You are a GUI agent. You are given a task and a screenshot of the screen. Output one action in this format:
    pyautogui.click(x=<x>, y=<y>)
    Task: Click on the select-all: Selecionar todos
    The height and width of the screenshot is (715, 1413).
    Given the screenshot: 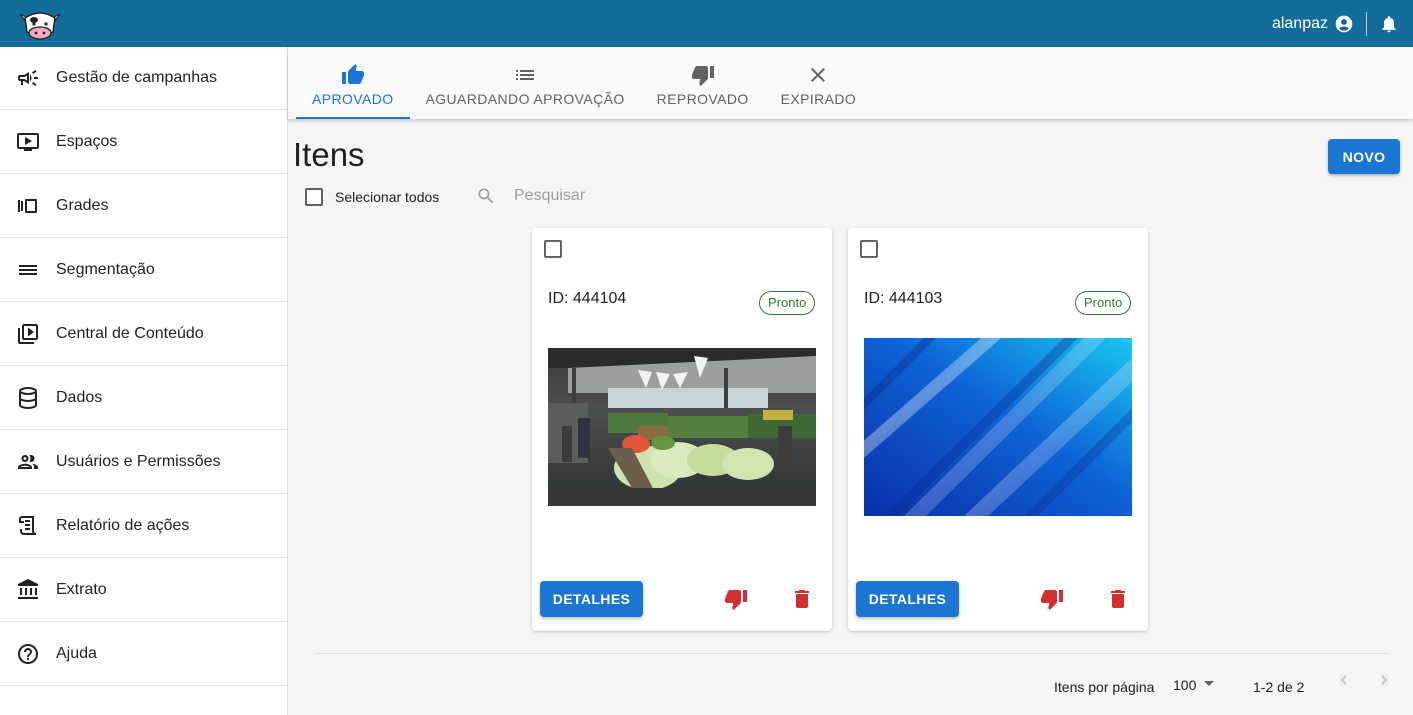 What is the action you would take?
    pyautogui.click(x=372, y=197)
    